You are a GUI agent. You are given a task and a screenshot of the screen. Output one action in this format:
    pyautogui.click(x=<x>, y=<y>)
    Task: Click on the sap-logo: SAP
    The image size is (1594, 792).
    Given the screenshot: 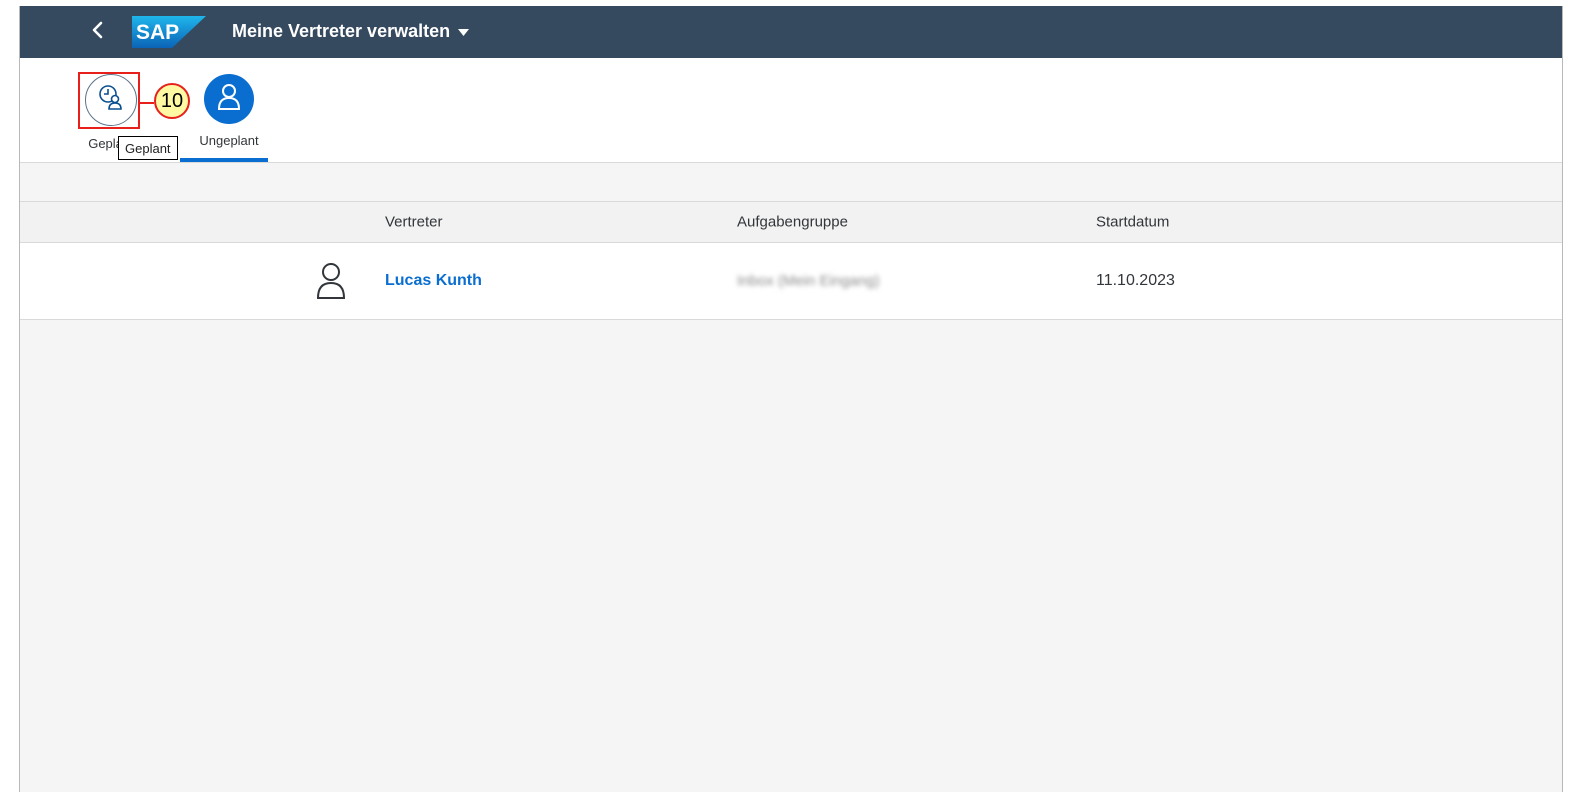 What is the action you would take?
    pyautogui.click(x=169, y=32)
    